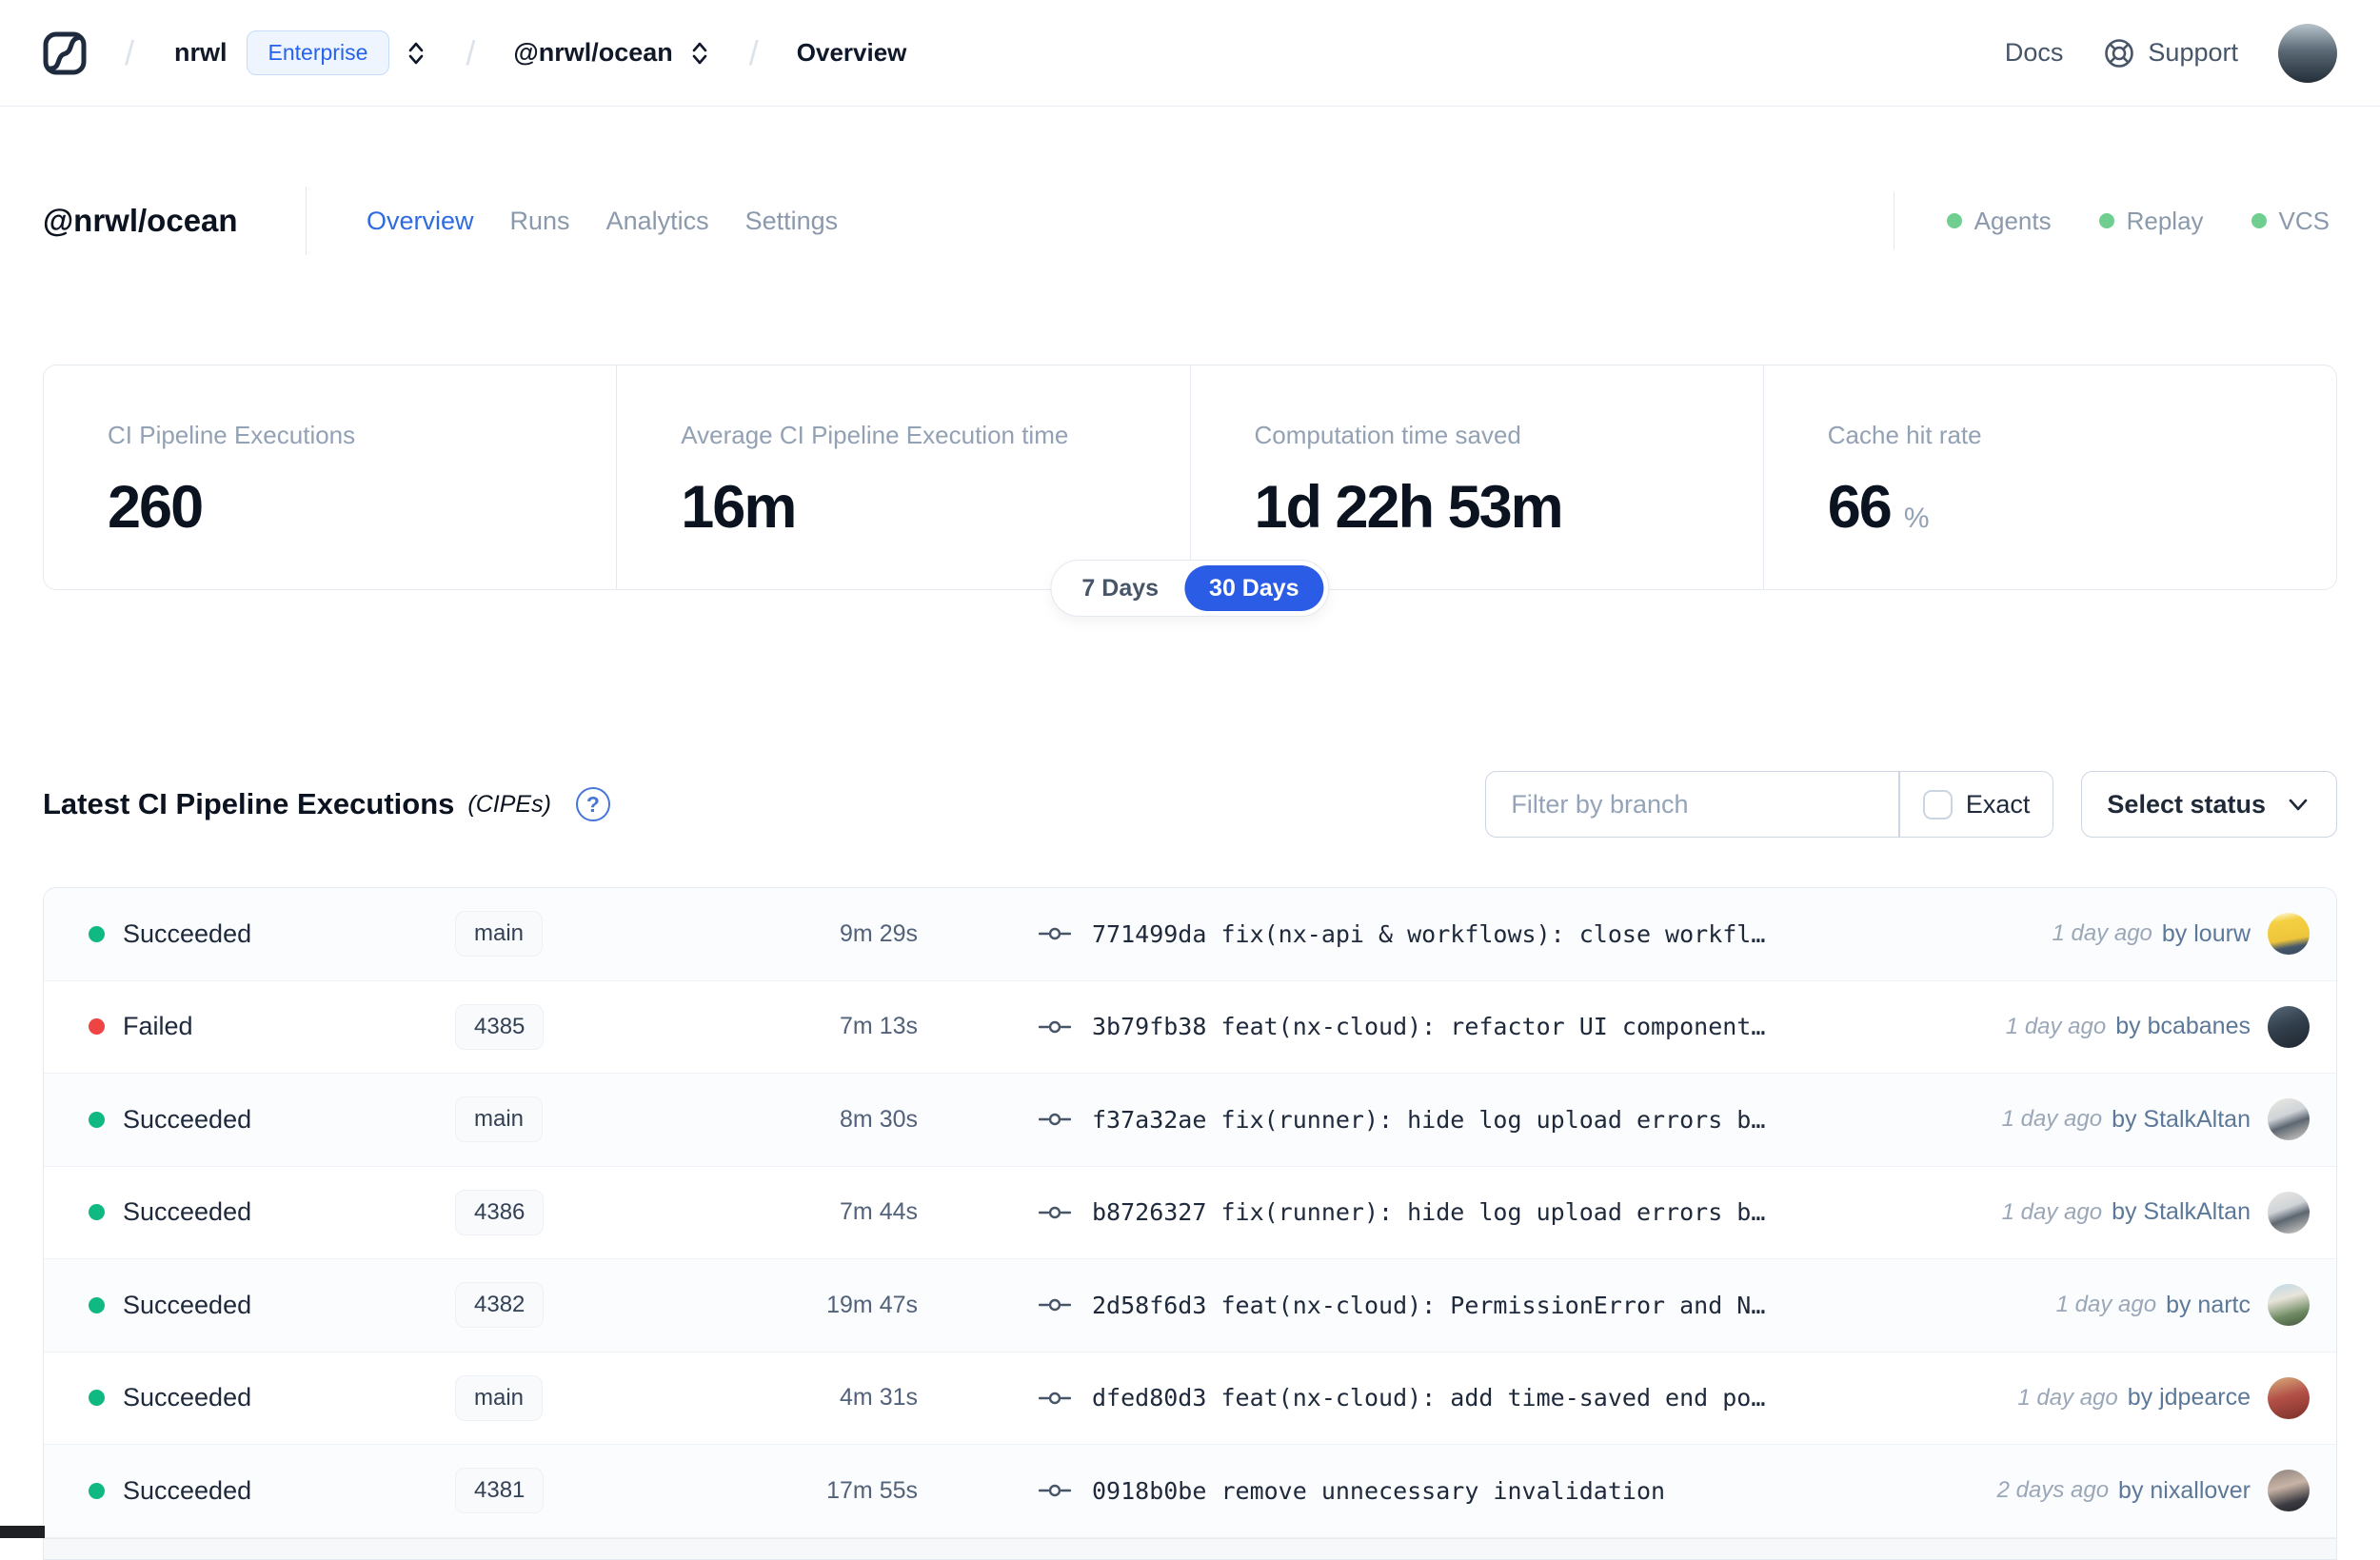  Describe the element at coordinates (140, 220) in the screenshot. I see `workspace-title: @nrwl/ocean` at that location.